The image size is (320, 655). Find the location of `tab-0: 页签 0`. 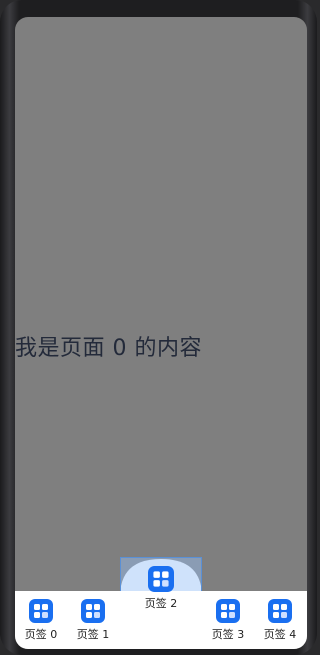

tab-0: 页签 0 is located at coordinates (41, 620).